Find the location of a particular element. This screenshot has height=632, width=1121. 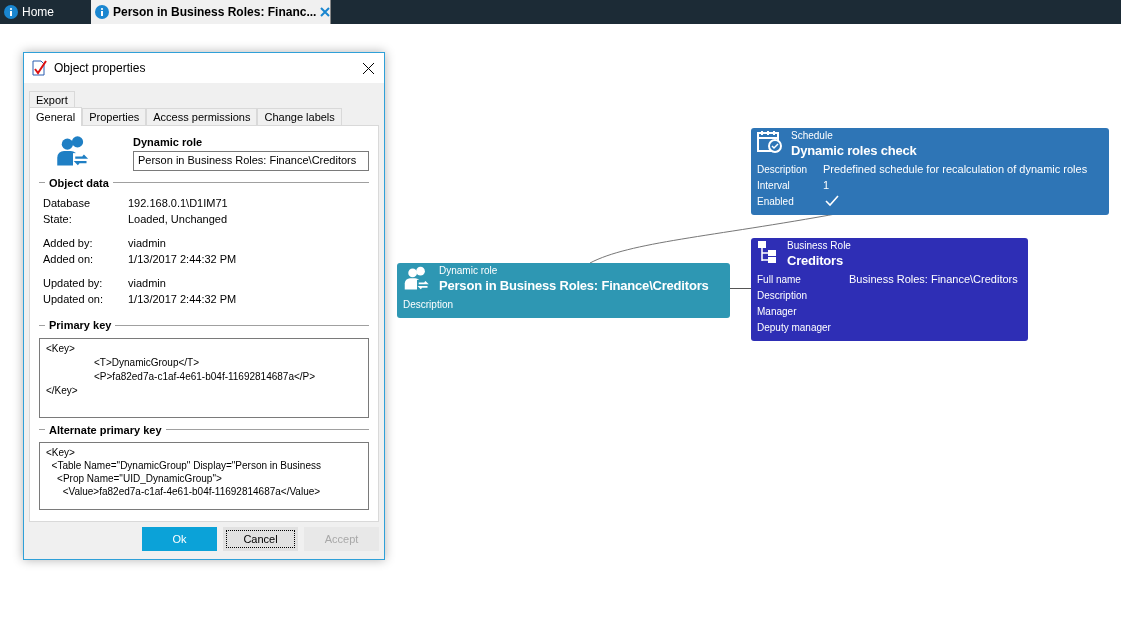

field-label: Manager is located at coordinates (777, 311).